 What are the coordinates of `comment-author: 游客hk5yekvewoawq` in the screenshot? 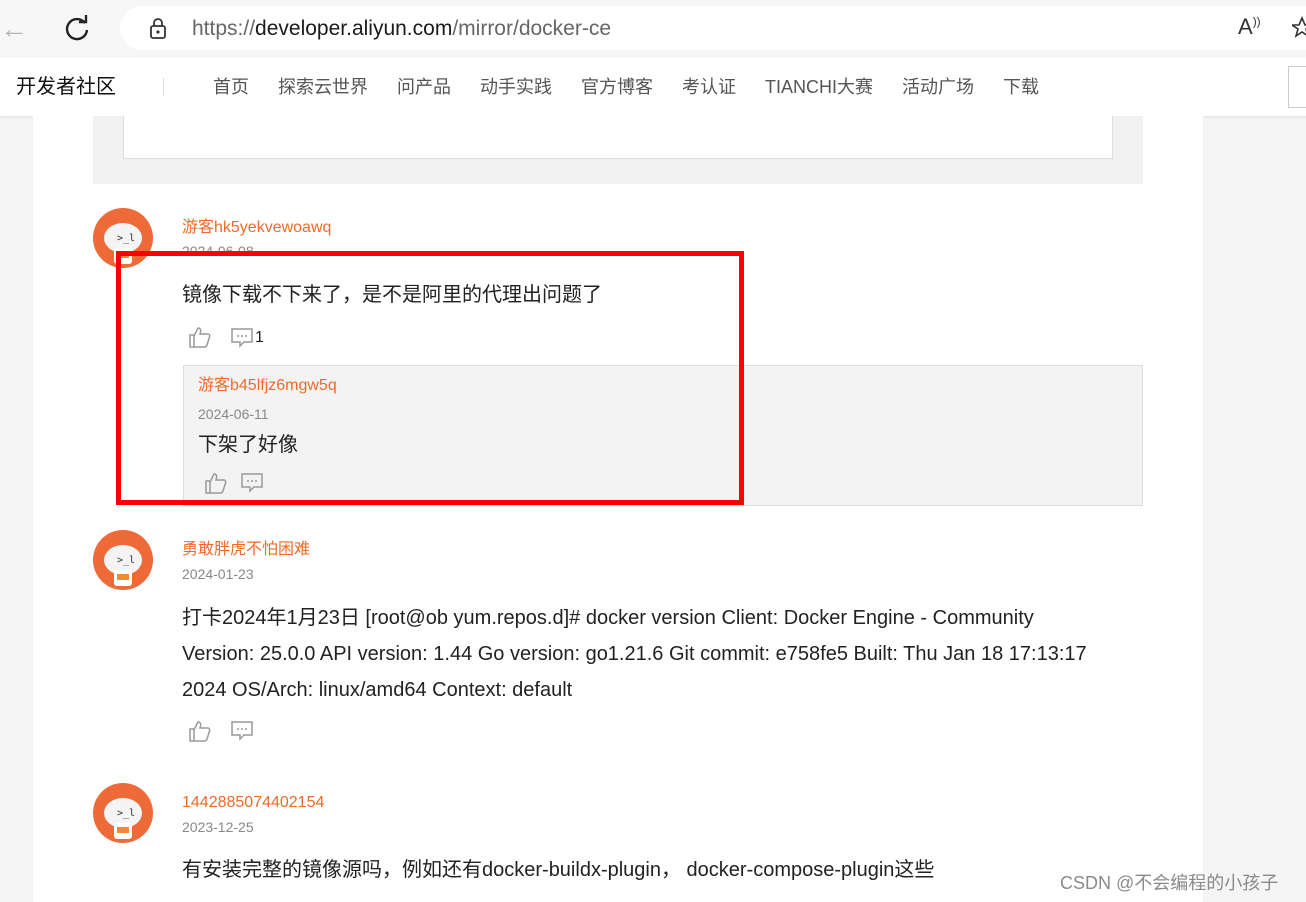 It's located at (256, 228).